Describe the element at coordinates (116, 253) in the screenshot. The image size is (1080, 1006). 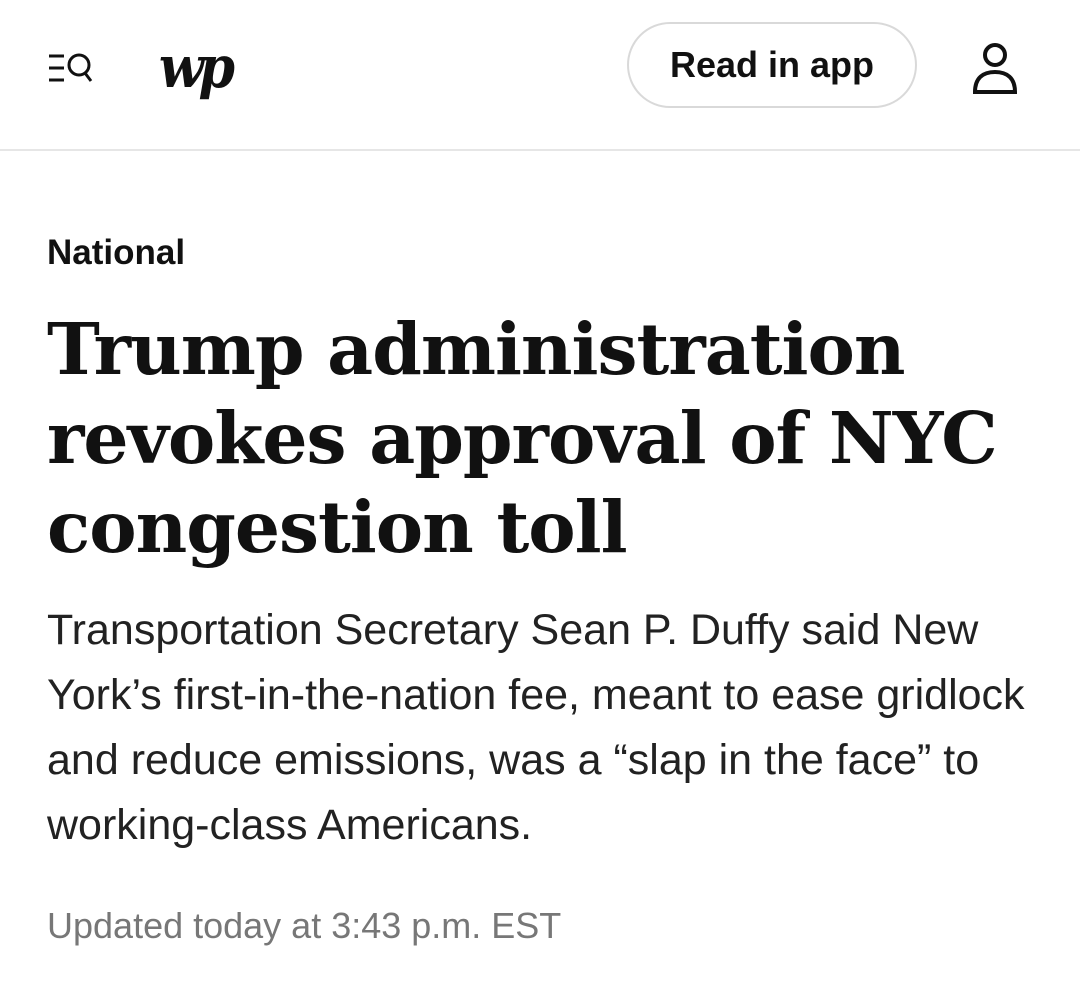
I see `section-label: National` at that location.